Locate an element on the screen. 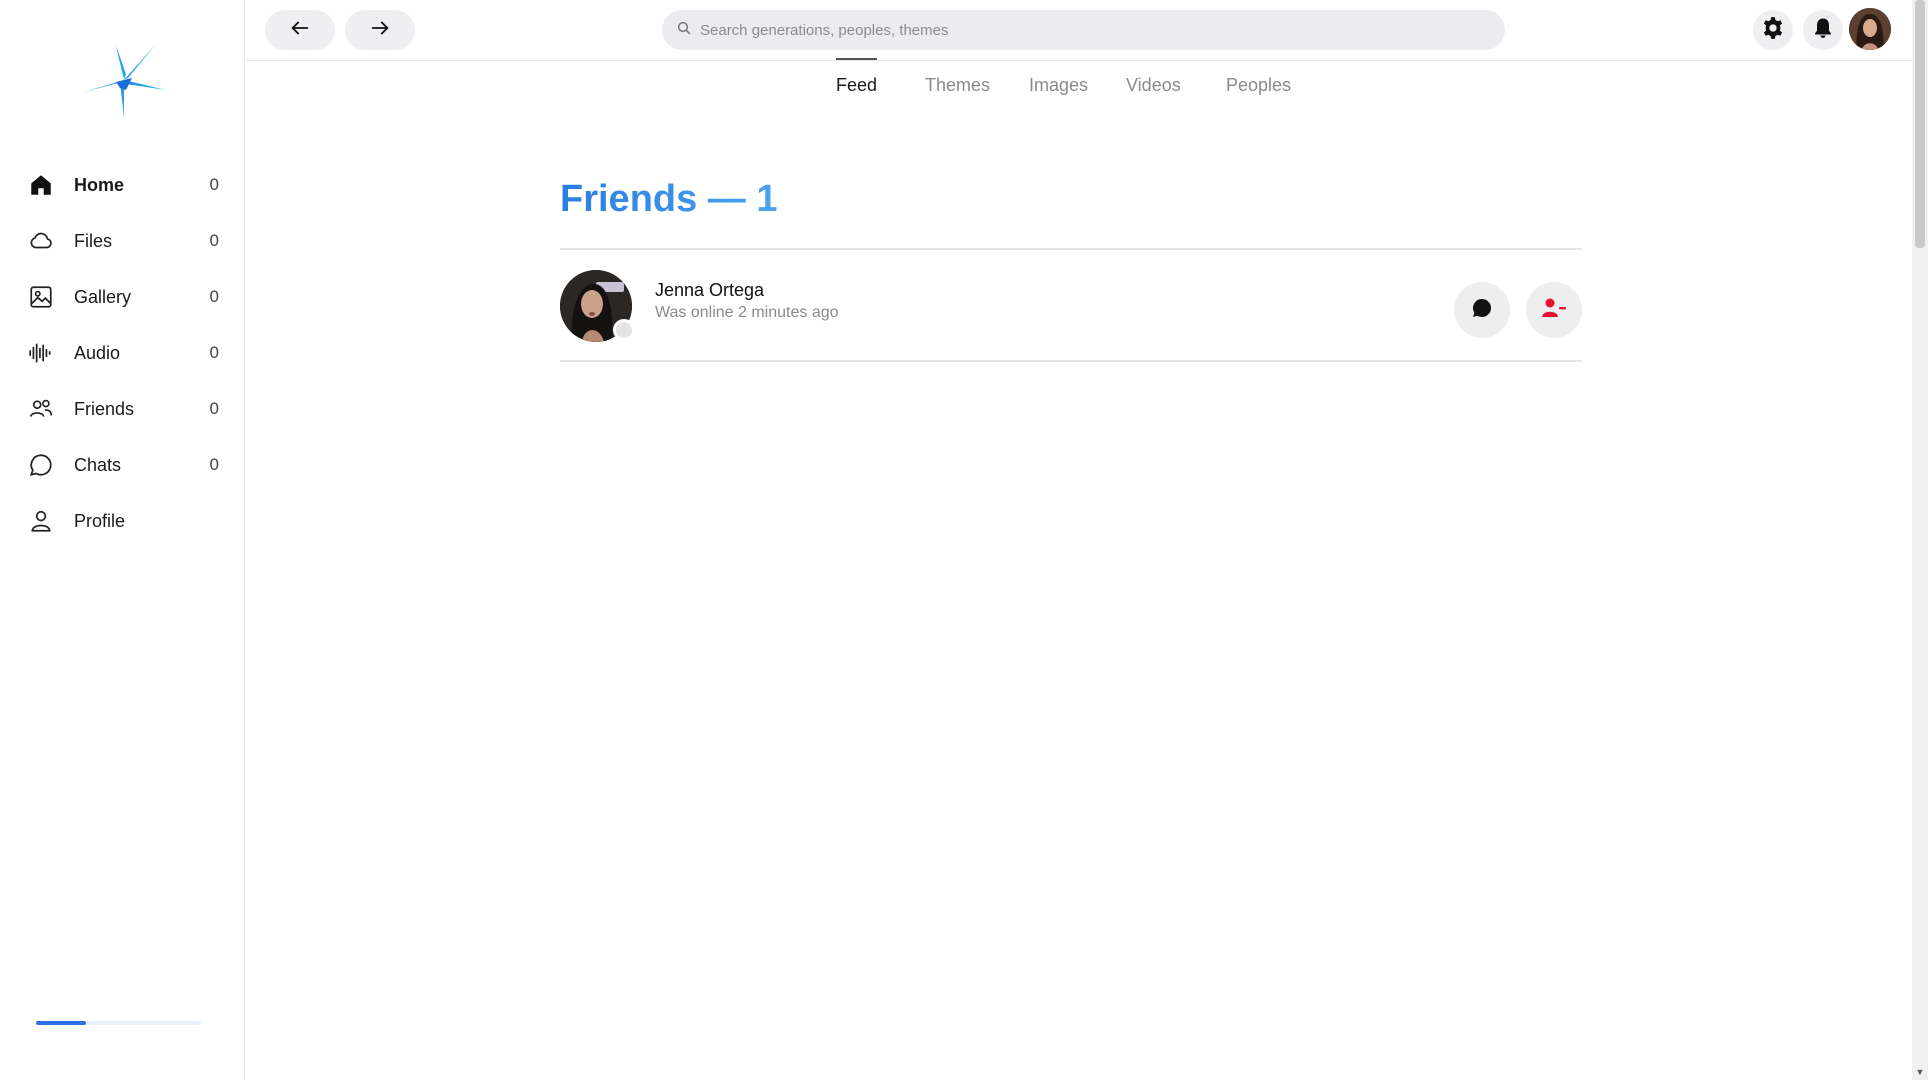 Image resolution: width=1928 pixels, height=1080 pixels. presence-indicator is located at coordinates (624, 330).